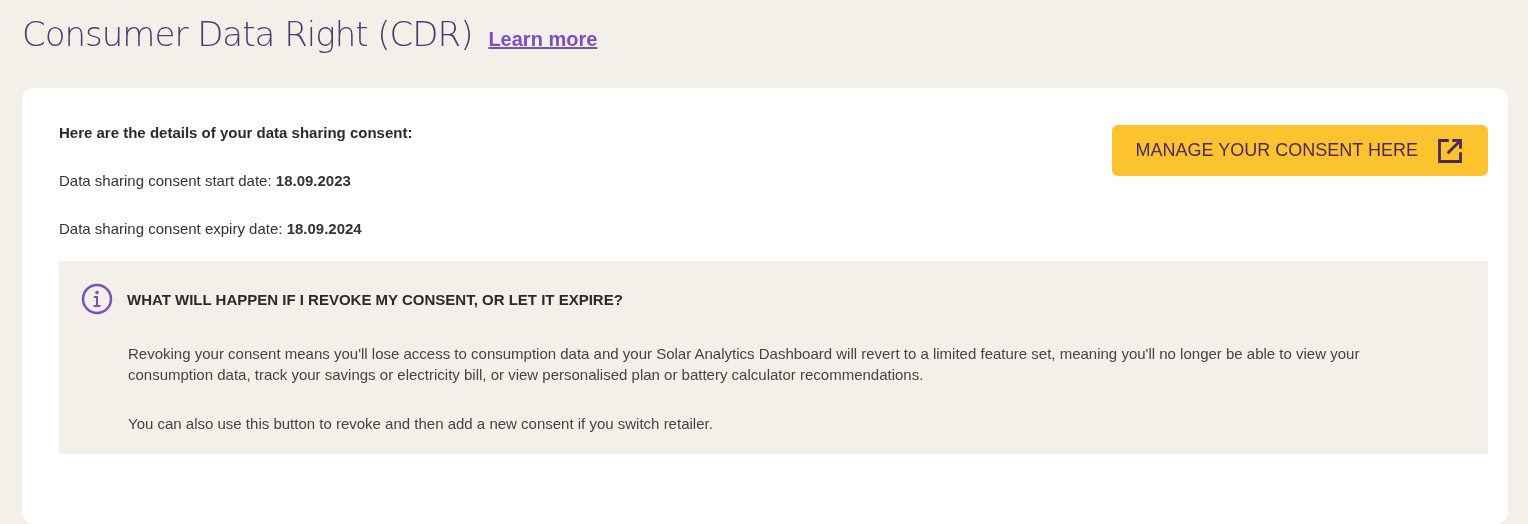  Describe the element at coordinates (1450, 150) in the screenshot. I see `external-link-icon` at that location.